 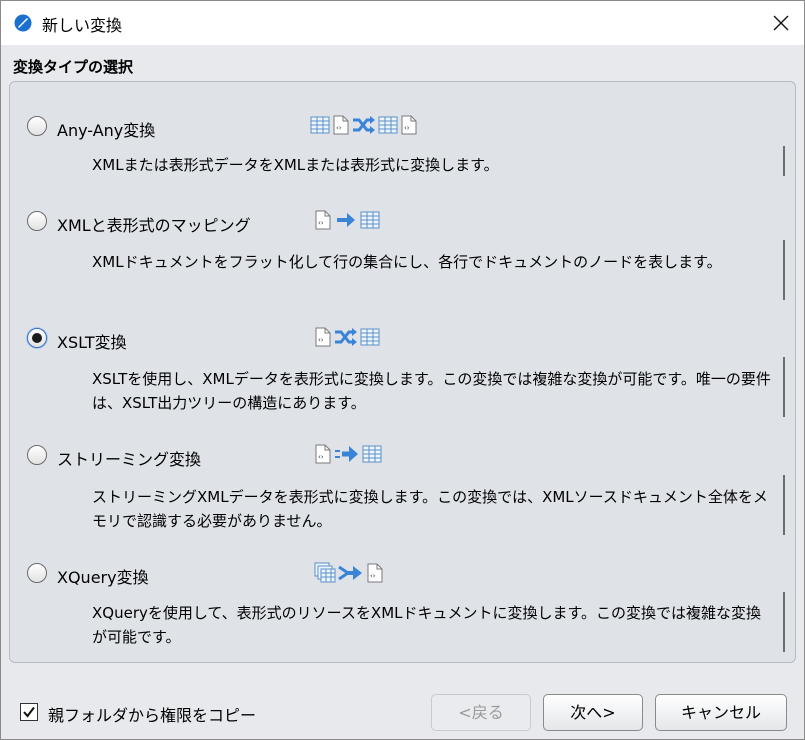 I want to click on stacked-tables-icon, so click(x=325, y=572).